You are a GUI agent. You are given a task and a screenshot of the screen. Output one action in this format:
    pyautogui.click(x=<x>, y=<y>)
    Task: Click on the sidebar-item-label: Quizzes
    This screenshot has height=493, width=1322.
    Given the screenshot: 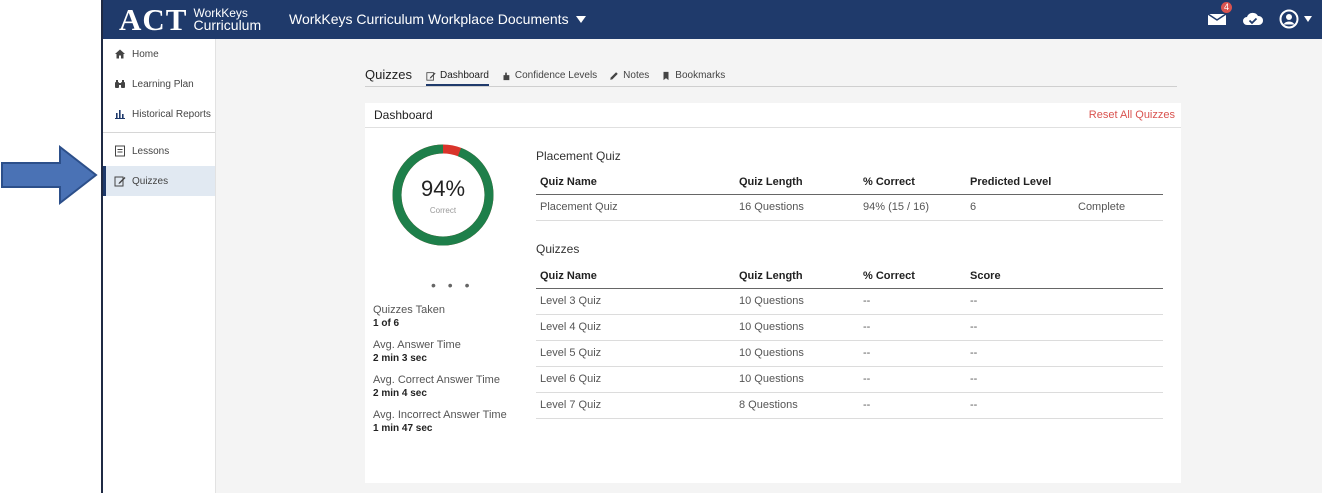 What is the action you would take?
    pyautogui.click(x=150, y=181)
    